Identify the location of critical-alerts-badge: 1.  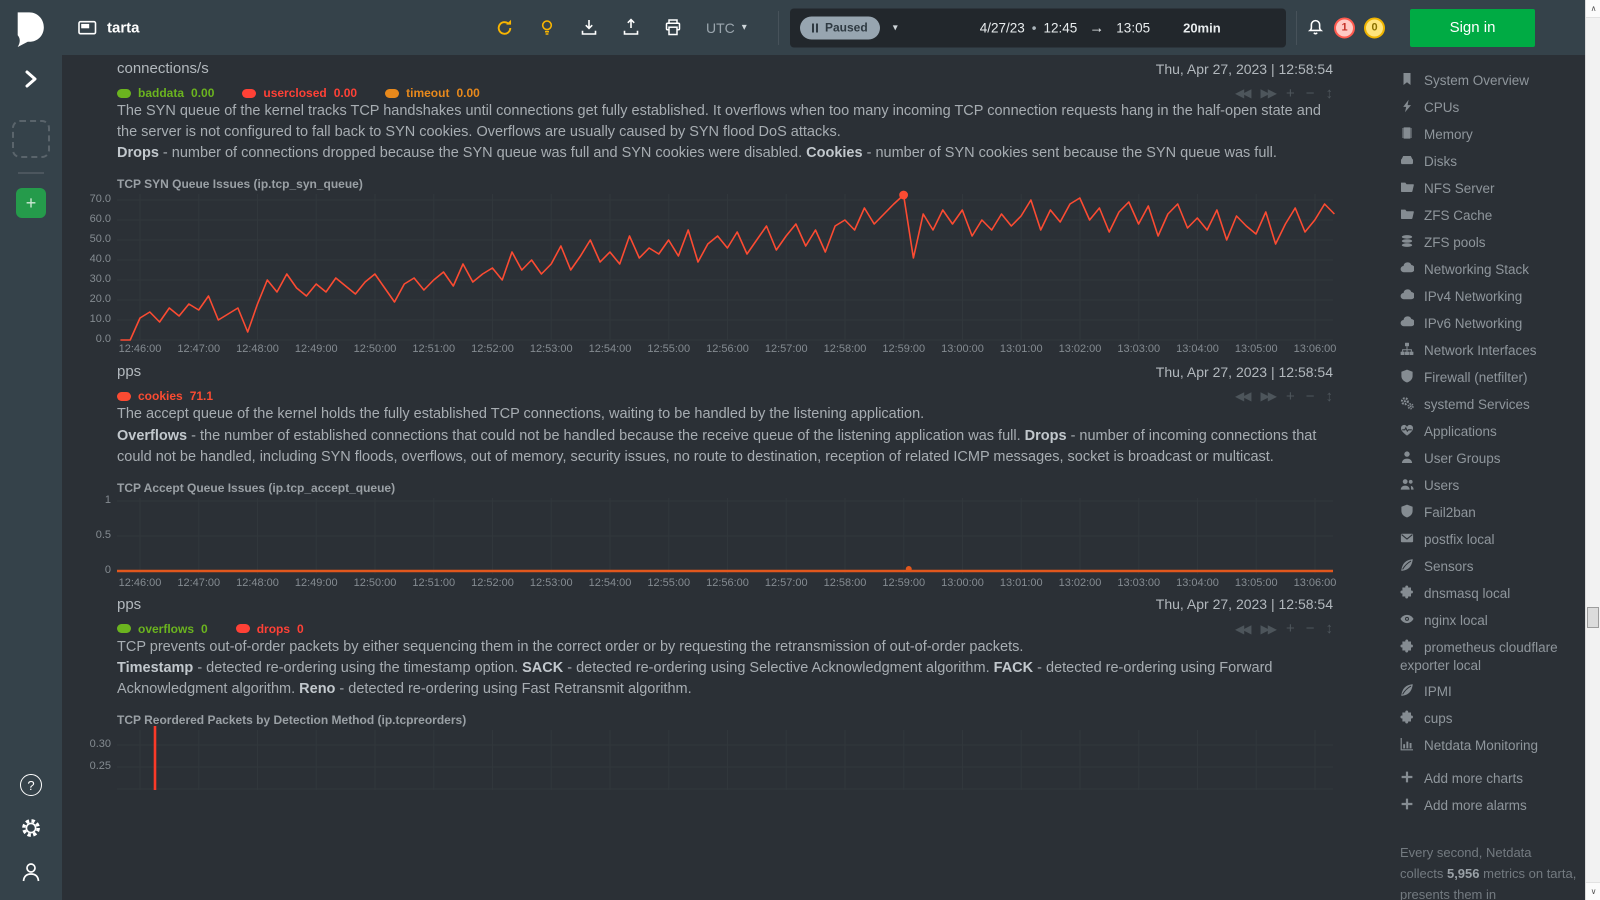
(1344, 27).